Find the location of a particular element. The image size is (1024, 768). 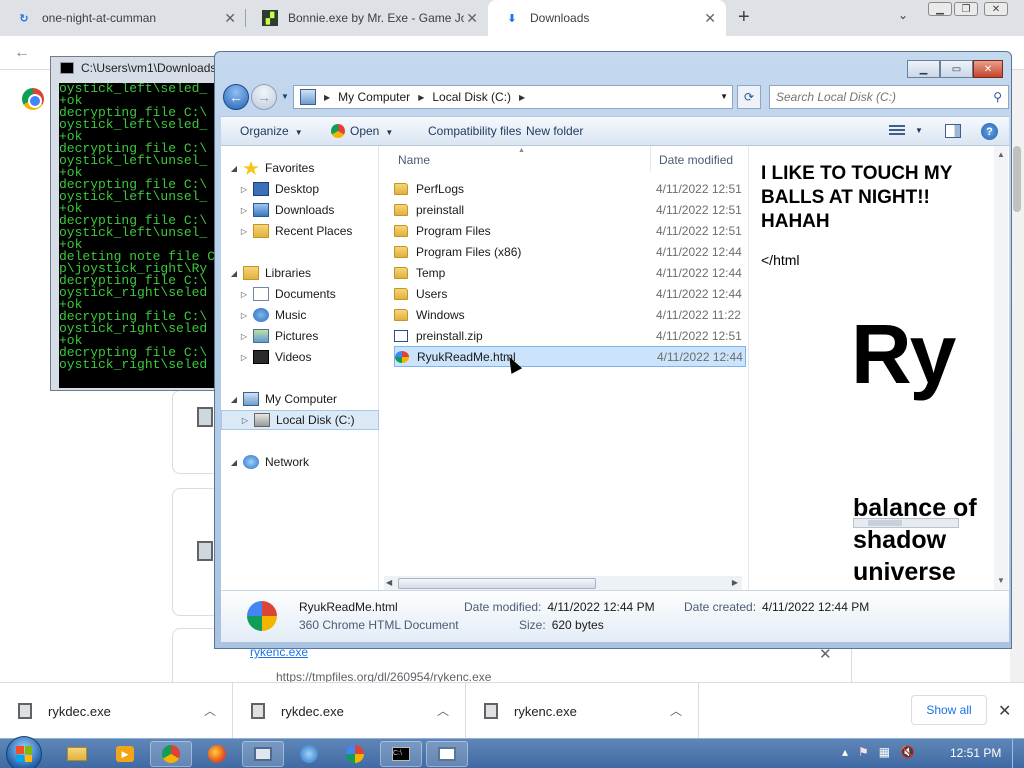

file-row: Program Files 4/11/2022 12:51 is located at coordinates (570, 230).